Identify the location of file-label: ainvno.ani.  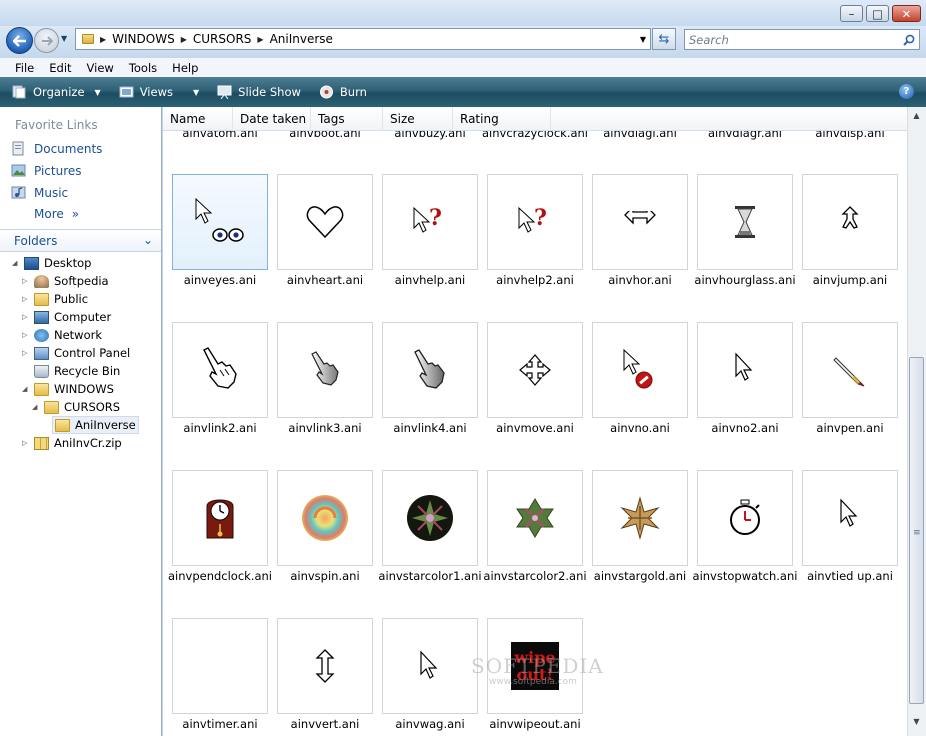
(640, 428).